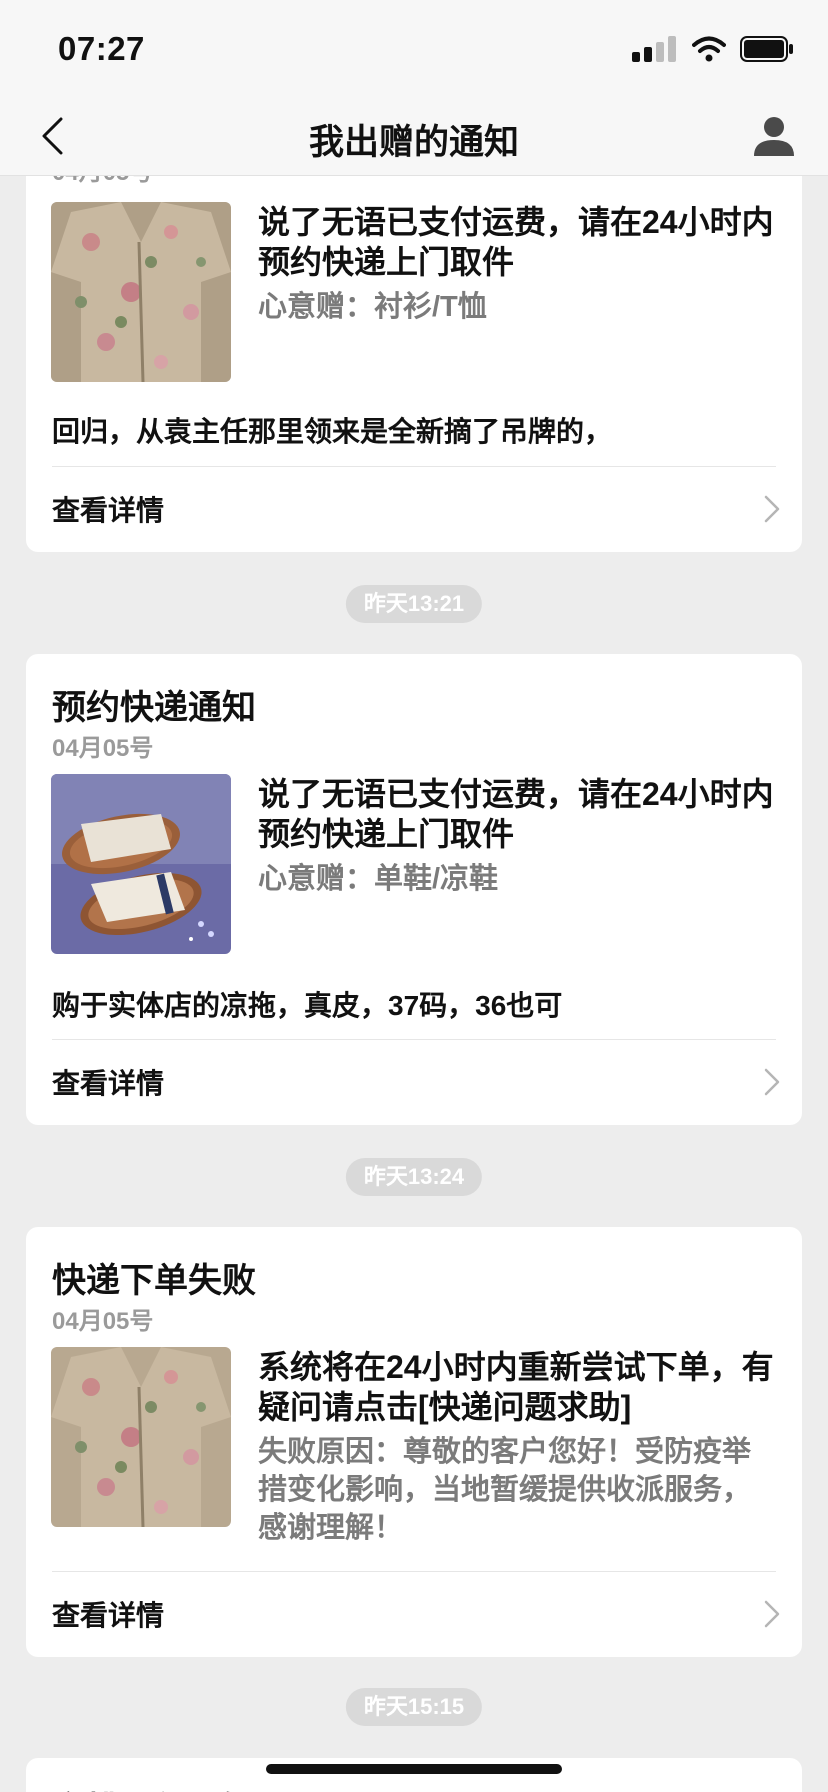  I want to click on signal-icon, so click(654, 49).